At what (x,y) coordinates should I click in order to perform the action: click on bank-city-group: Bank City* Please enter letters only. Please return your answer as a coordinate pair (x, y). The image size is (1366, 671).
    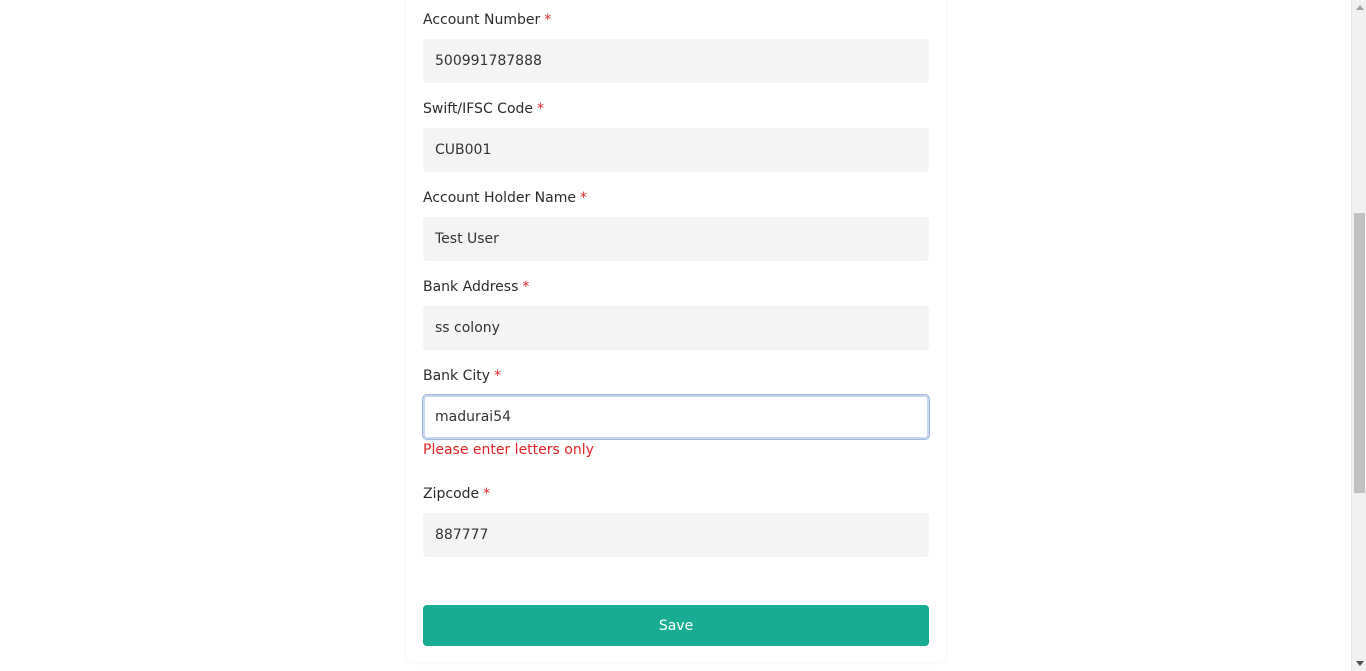
    Looking at the image, I should click on (676, 413).